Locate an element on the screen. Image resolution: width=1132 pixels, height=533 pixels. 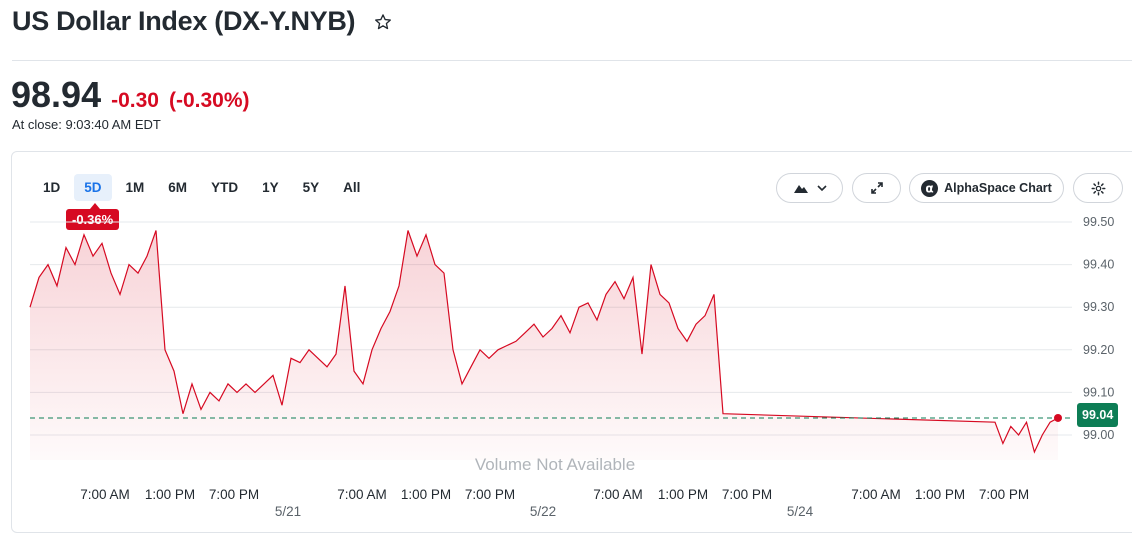
y-tick-label: 99.50 is located at coordinates (1098, 222).